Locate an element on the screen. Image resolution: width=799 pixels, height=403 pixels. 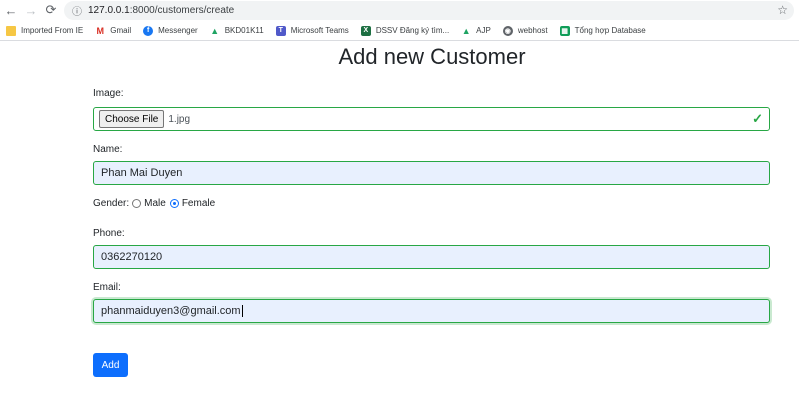
bookmark-gmail: M Gmail is located at coordinates (113, 30).